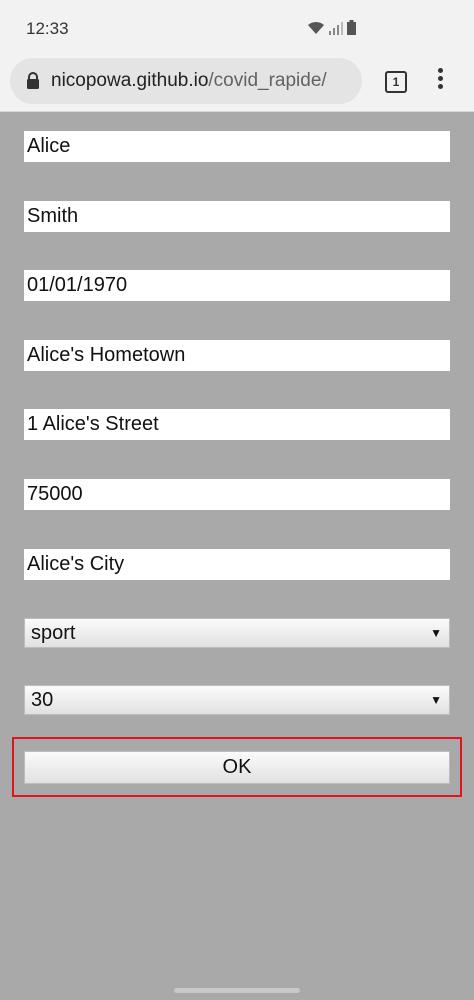 Image resolution: width=474 pixels, height=1000 pixels. I want to click on first-name-input: Alice, so click(237, 146).